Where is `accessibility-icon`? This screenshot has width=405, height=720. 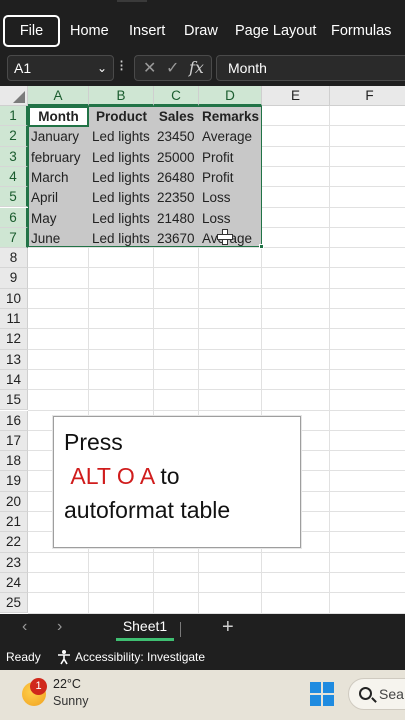 accessibility-icon is located at coordinates (64, 657).